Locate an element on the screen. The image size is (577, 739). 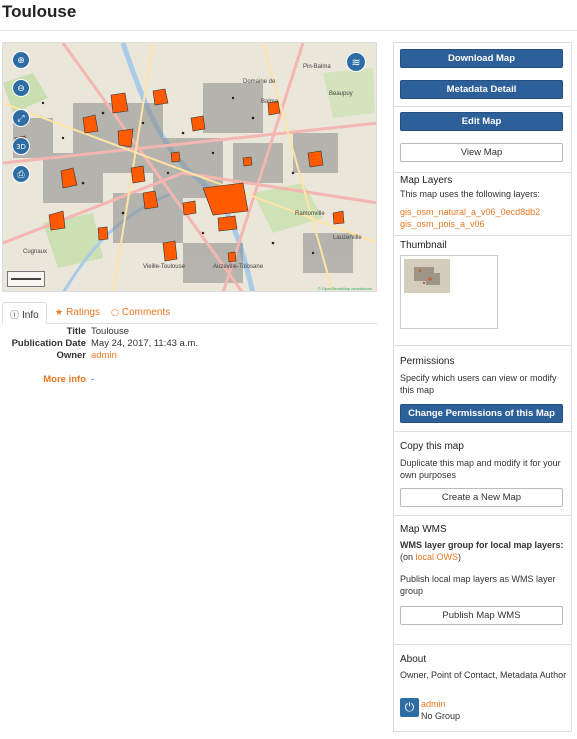
map-label: Cugnaux is located at coordinates (35, 252).